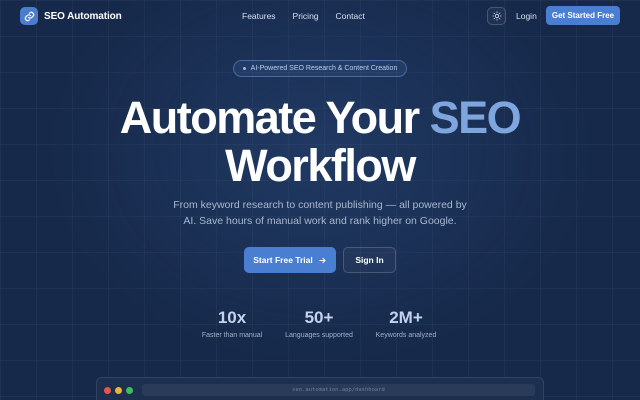  I want to click on dashboard-preview: seo.automation.app/dashboard, so click(320, 388).